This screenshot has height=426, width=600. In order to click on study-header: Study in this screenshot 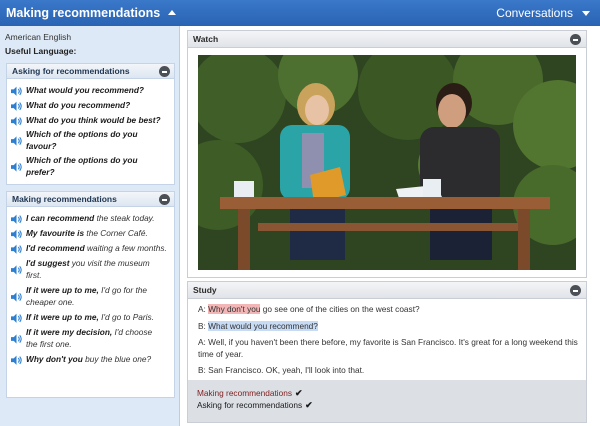, I will do `click(387, 290)`.